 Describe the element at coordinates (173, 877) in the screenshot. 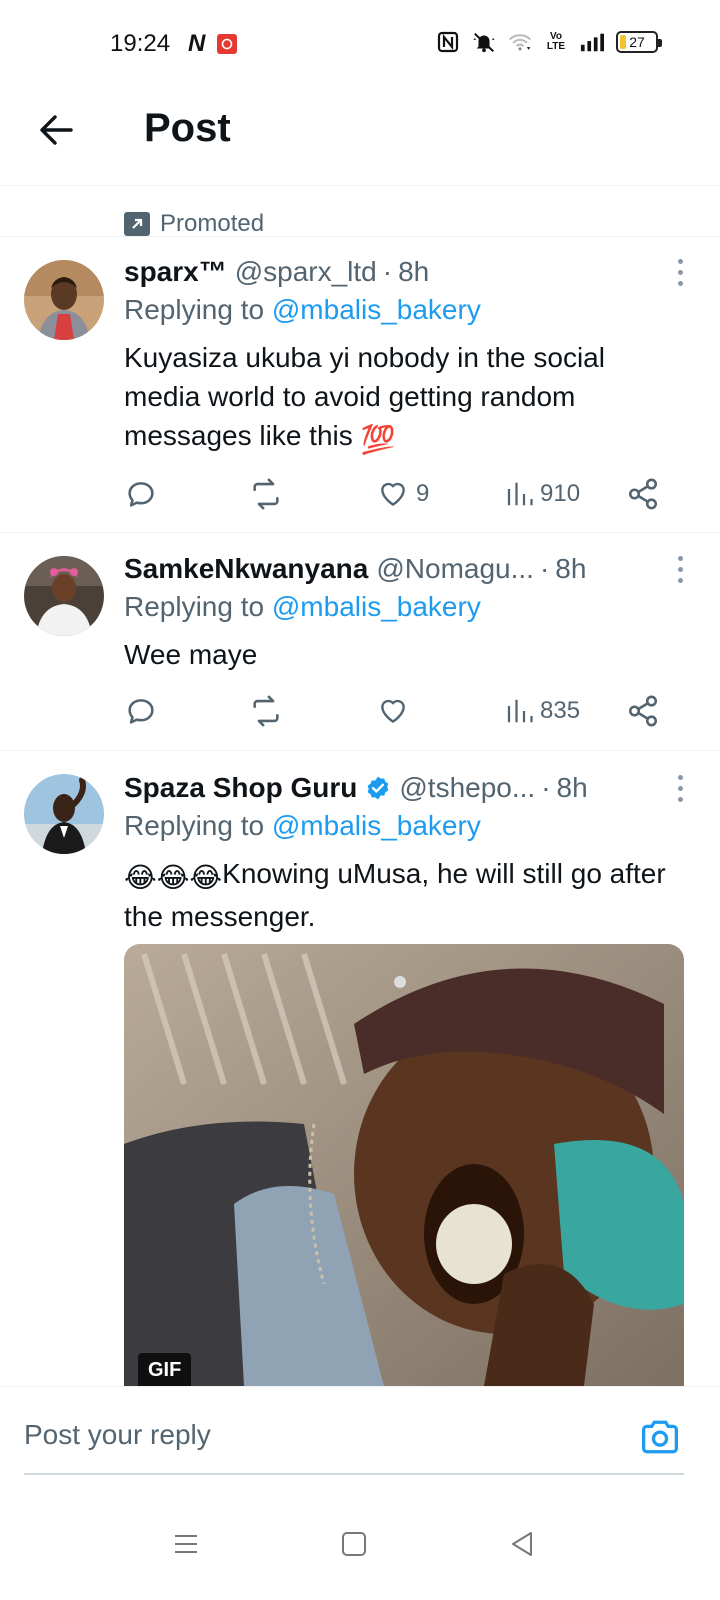

I see `laughing-emoji: 😂😂😂` at that location.